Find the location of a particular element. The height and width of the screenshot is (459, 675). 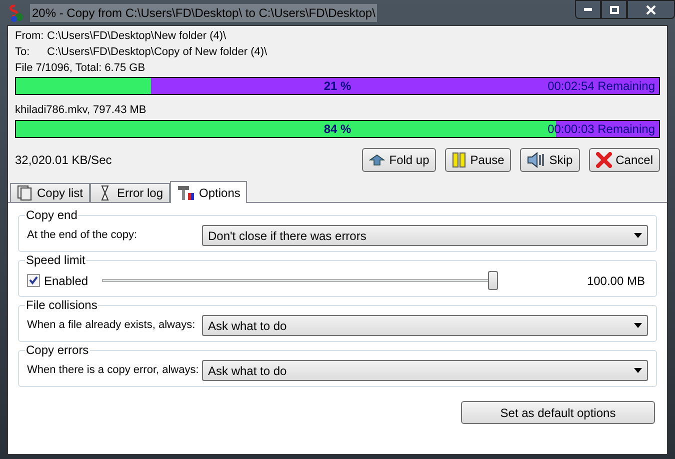

skip-button: Skip is located at coordinates (550, 160).